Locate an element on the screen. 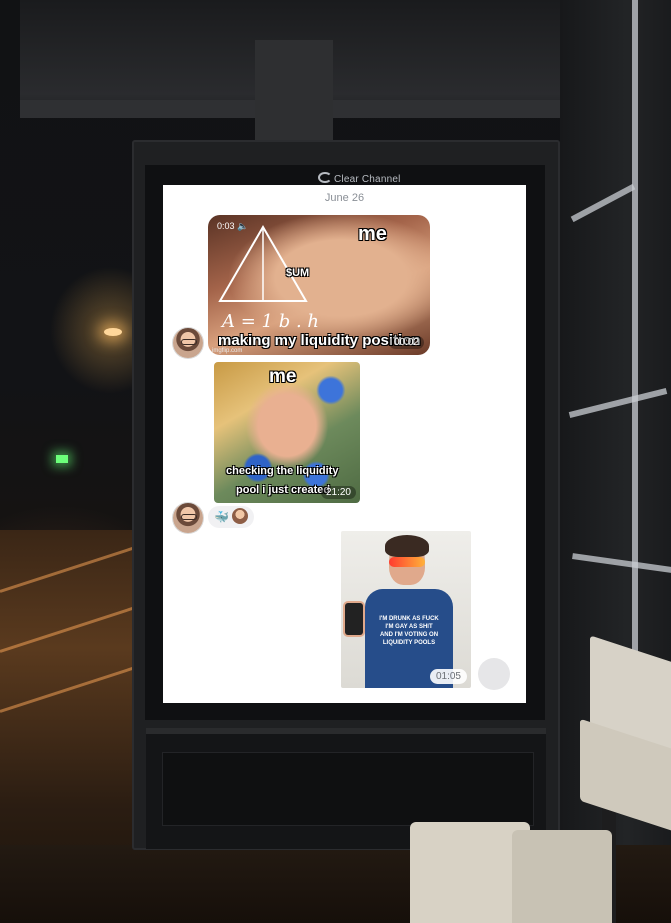  meme-caption-line: checking the liquidity is located at coordinates (282, 471).